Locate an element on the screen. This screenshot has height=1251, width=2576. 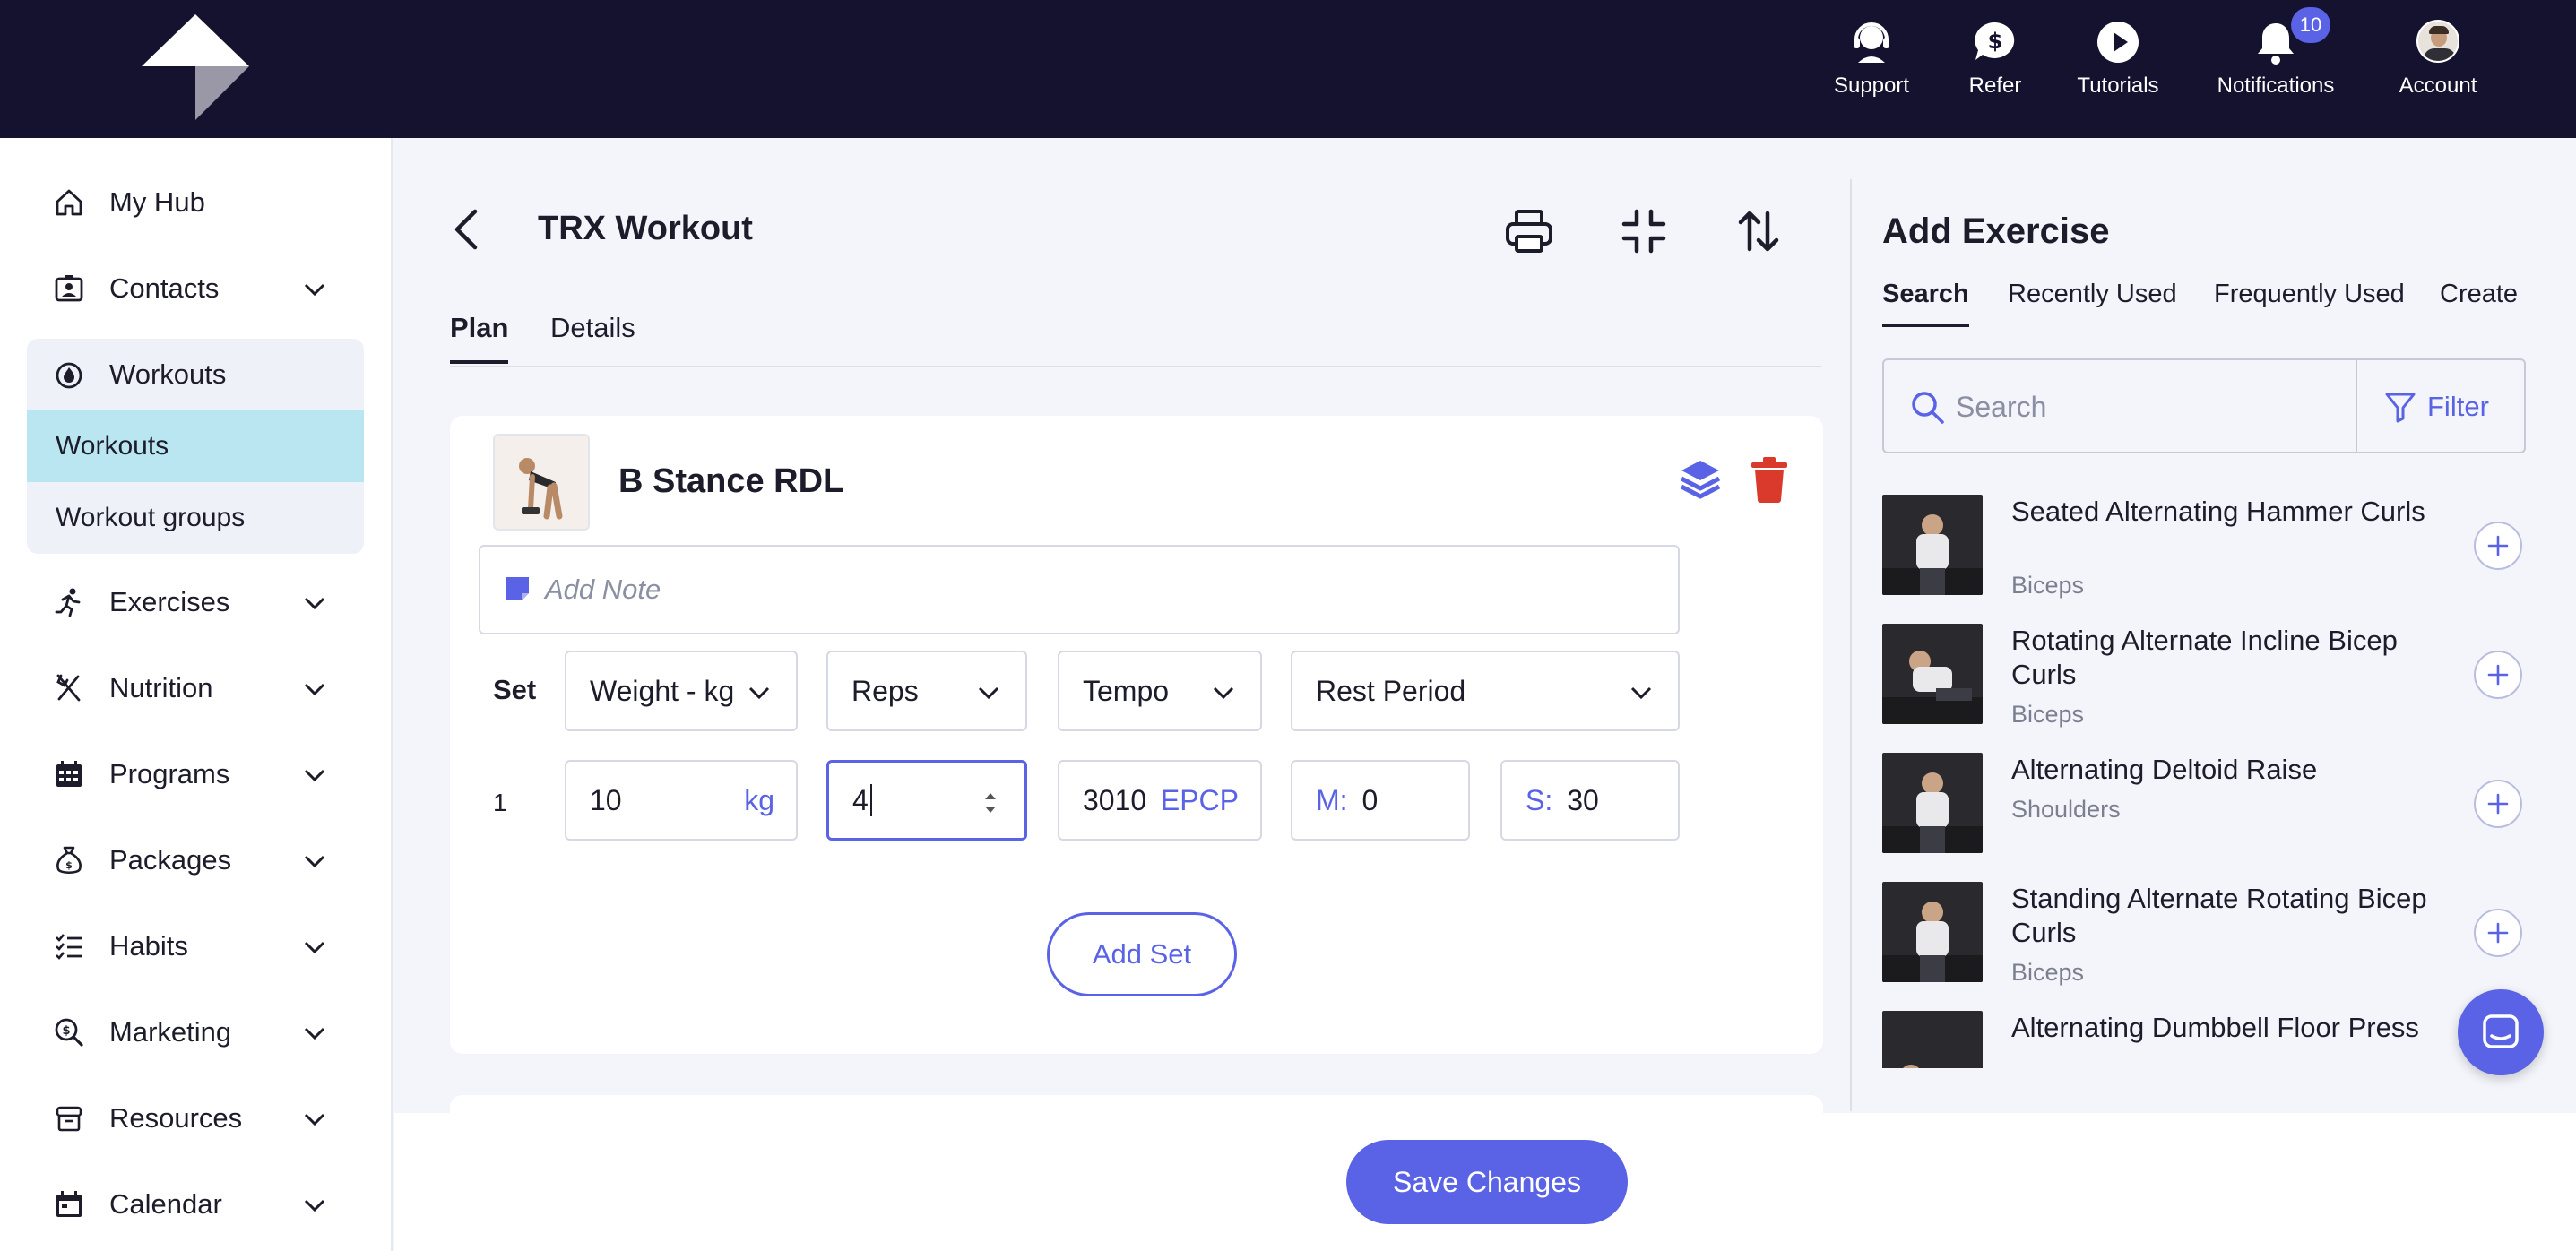
sidebar-item-label: Marketing is located at coordinates (170, 1032).